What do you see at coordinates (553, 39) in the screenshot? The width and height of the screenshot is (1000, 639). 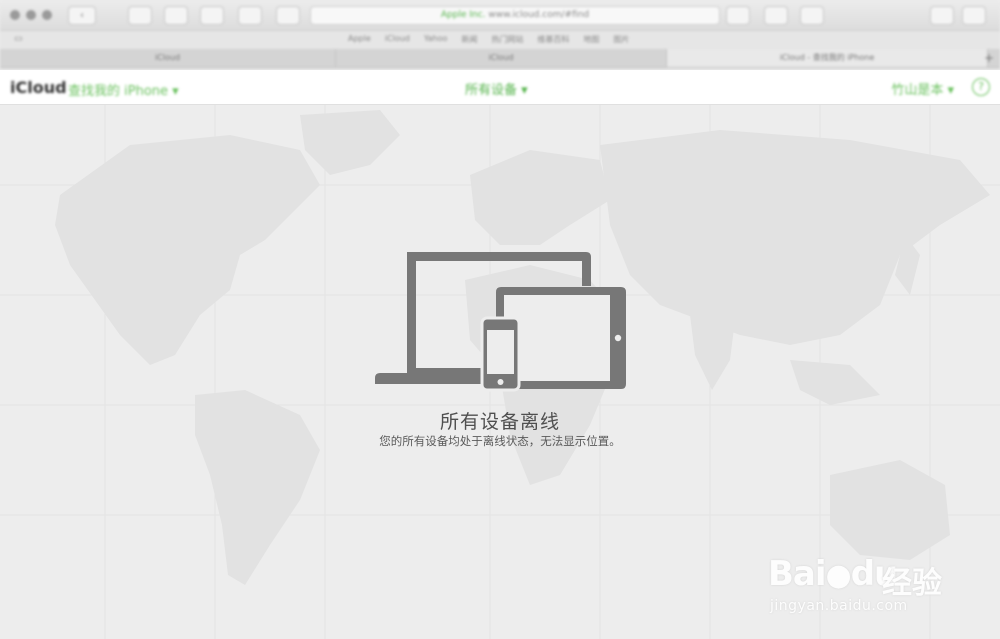 I see `bookmark-item: 维基百科` at bounding box center [553, 39].